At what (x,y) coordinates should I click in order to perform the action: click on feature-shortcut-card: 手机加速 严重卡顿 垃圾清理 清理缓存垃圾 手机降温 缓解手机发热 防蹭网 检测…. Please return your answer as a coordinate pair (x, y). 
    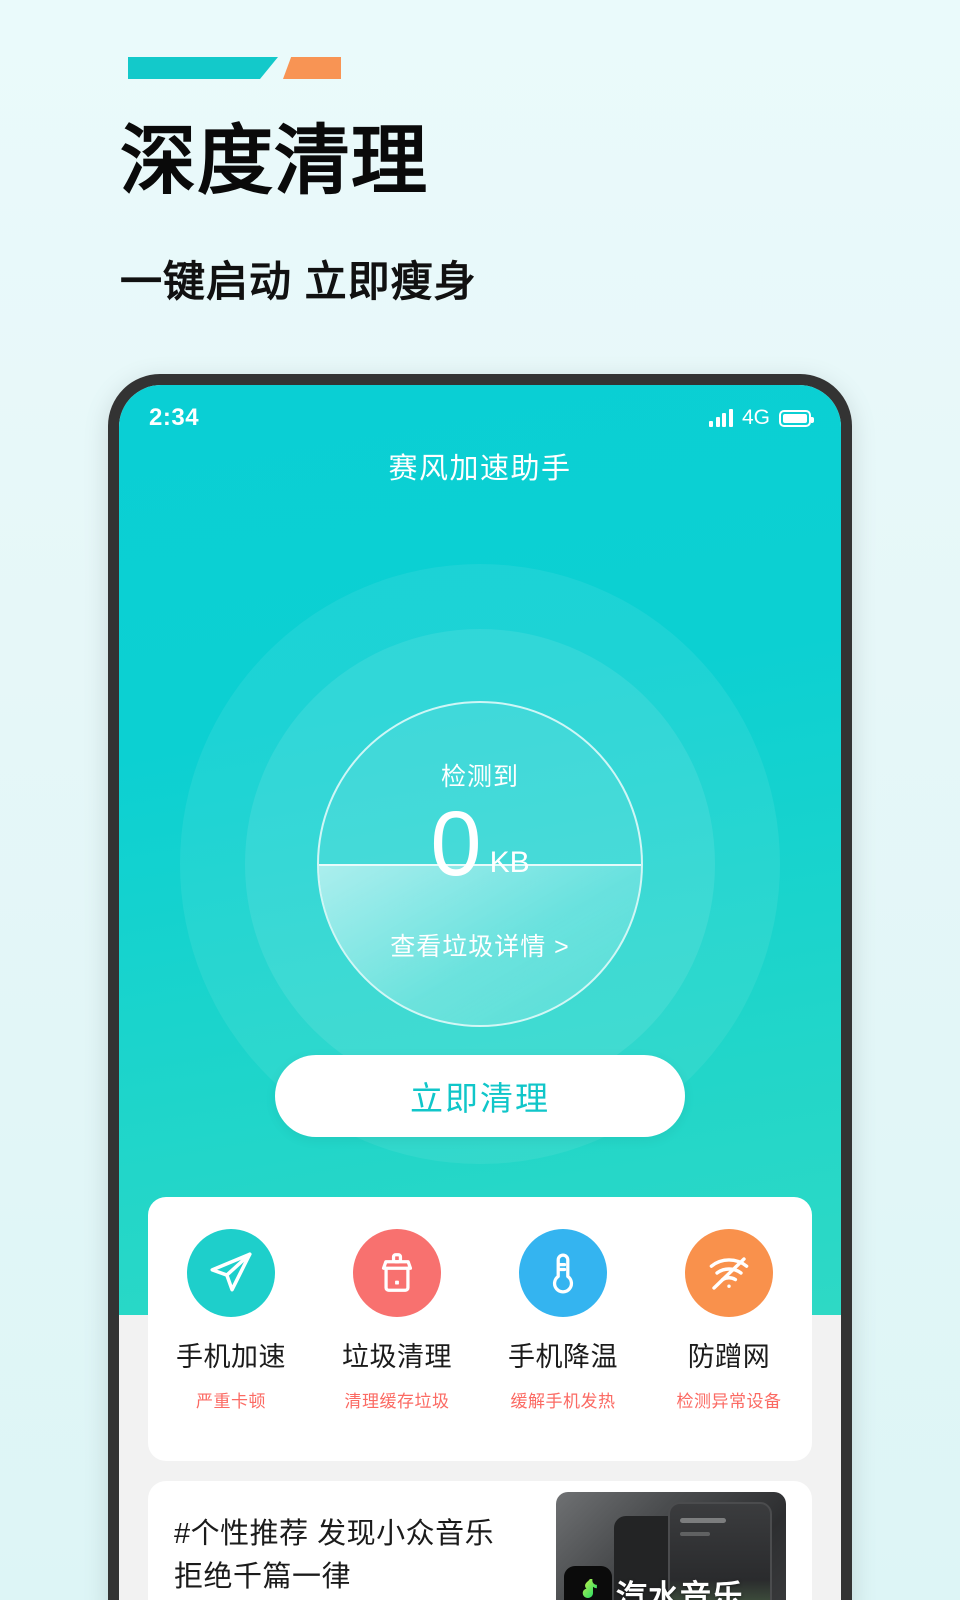
    Looking at the image, I should click on (480, 1329).